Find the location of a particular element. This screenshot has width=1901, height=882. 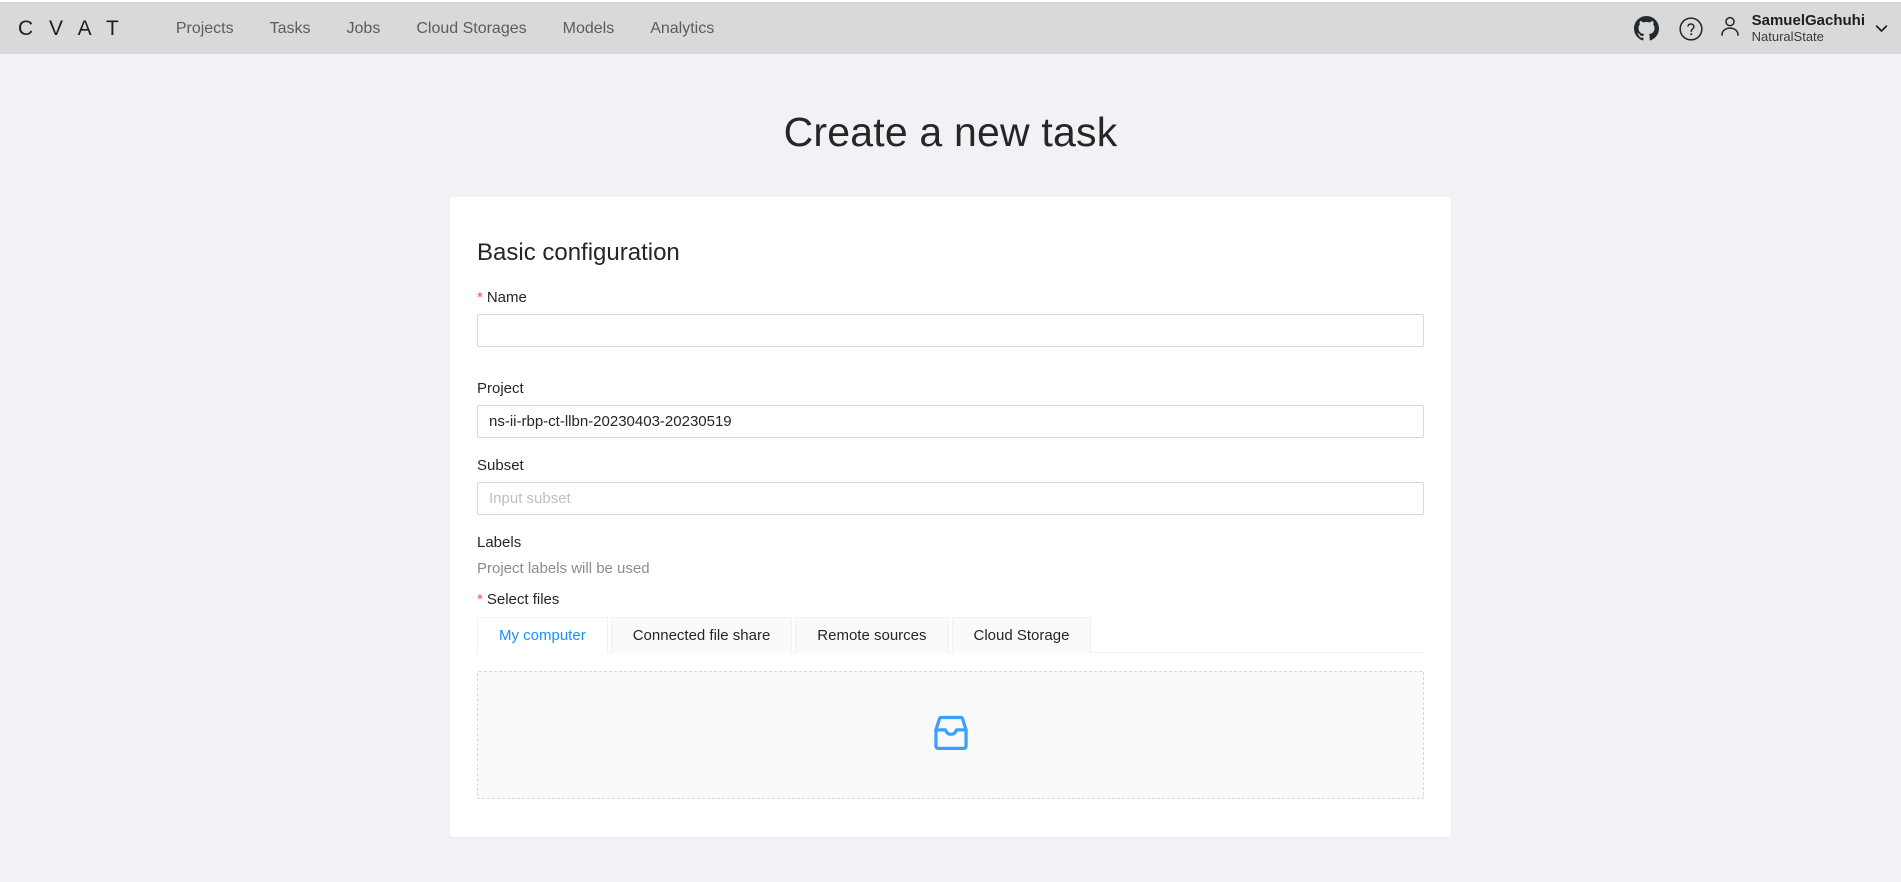

field-labels: Labels Project labels will be used is located at coordinates (950, 555).